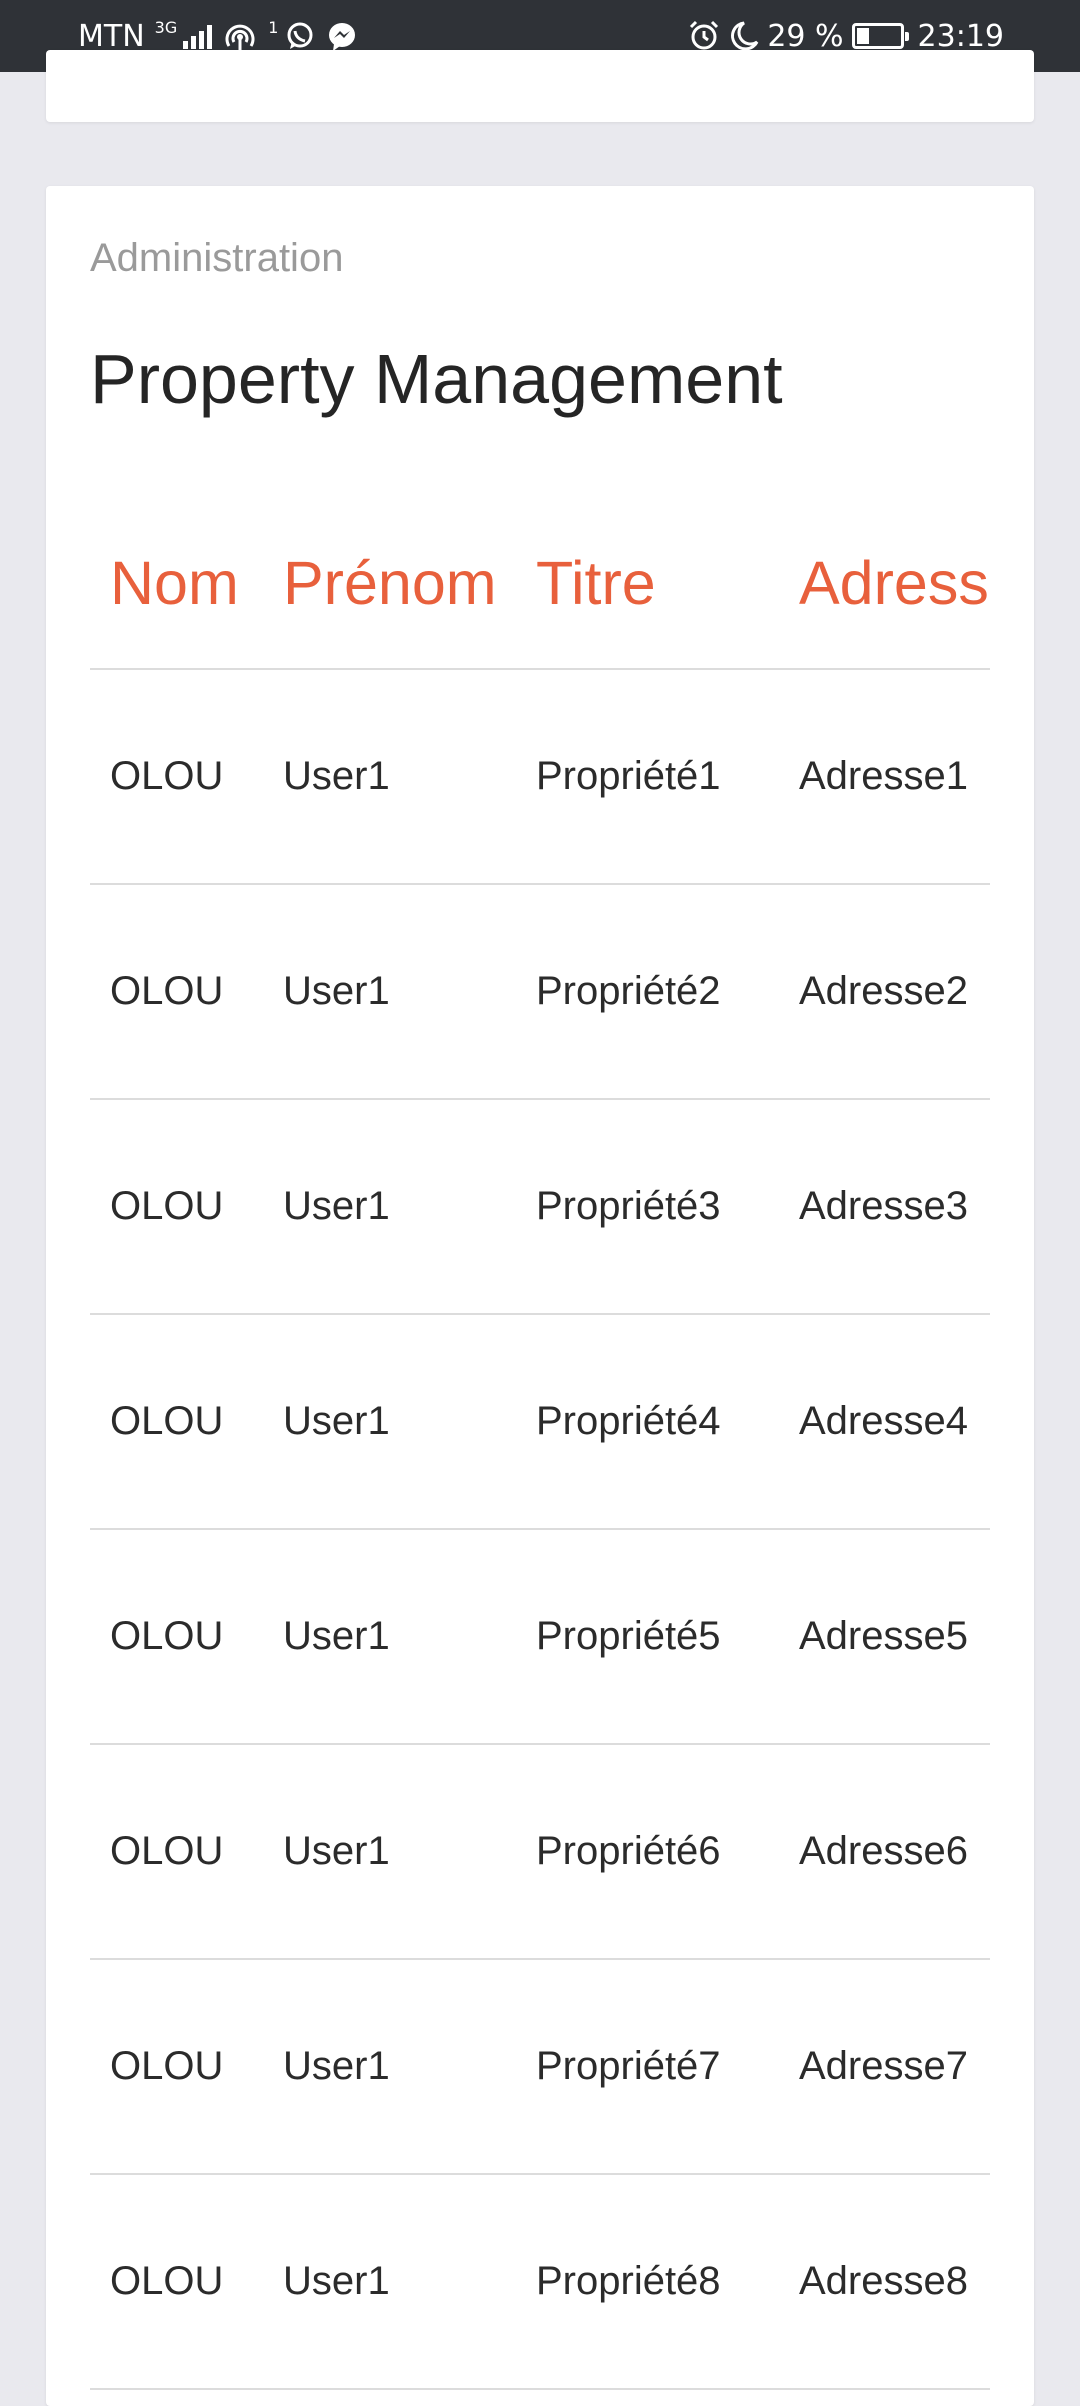 The height and width of the screenshot is (2406, 1080). What do you see at coordinates (300, 36) in the screenshot?
I see `whatsapp-icon` at bounding box center [300, 36].